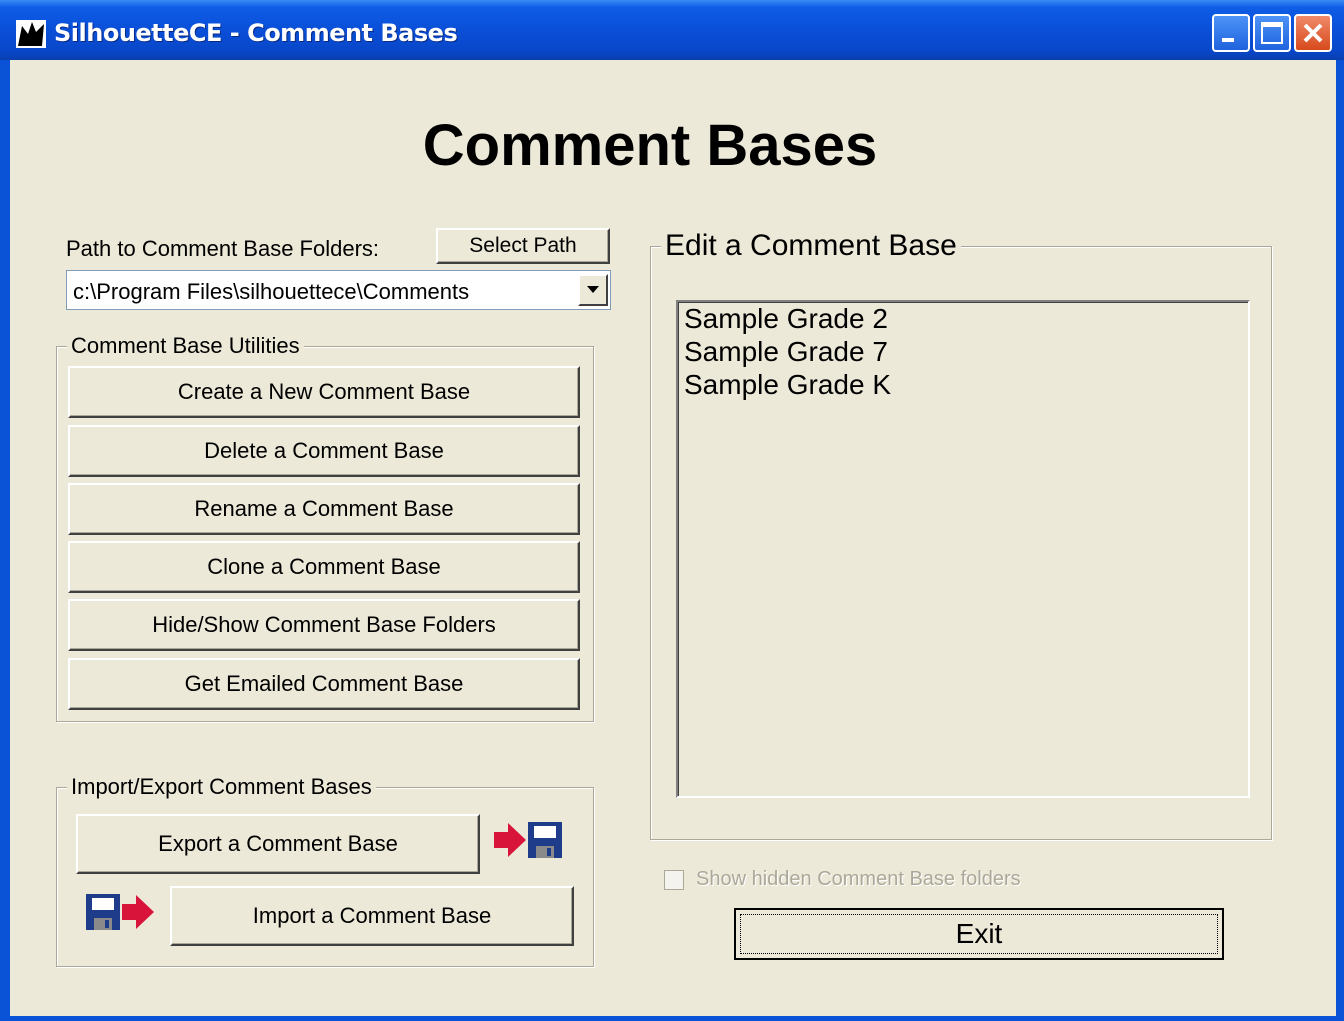 The image size is (1344, 1021). I want to click on rename-comment-base-button: Rename a Comment Base, so click(324, 509).